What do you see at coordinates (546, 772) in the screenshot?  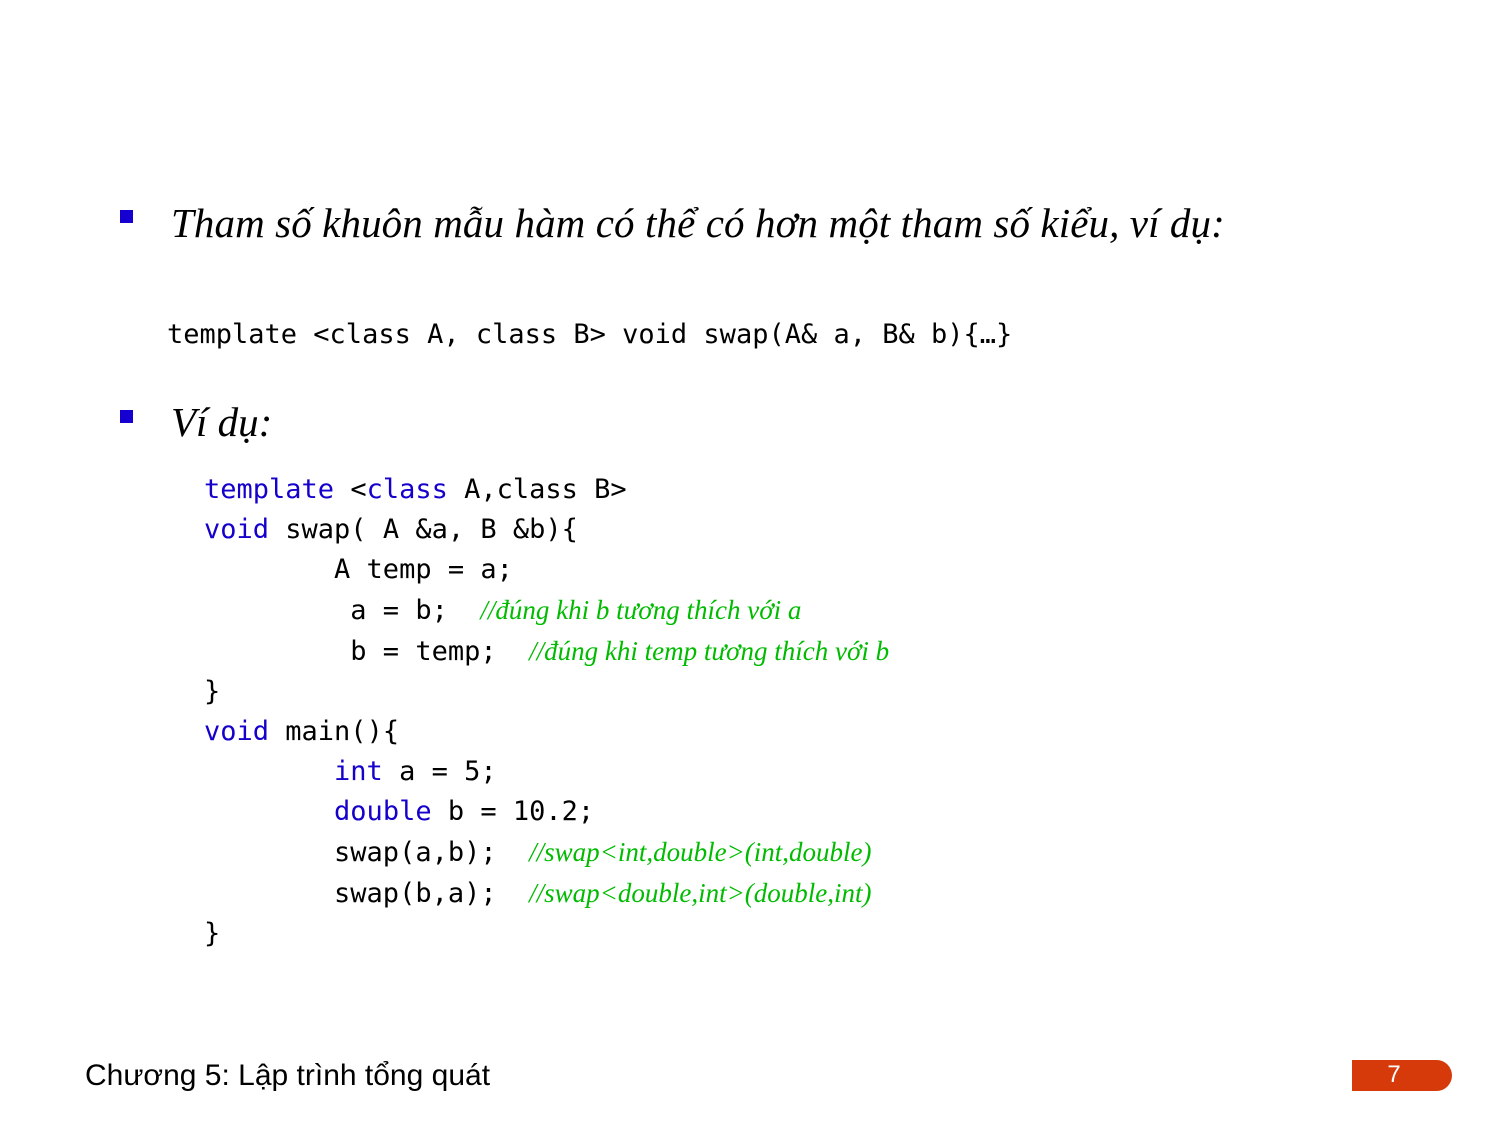 I see `code-line: int a = 5;` at bounding box center [546, 772].